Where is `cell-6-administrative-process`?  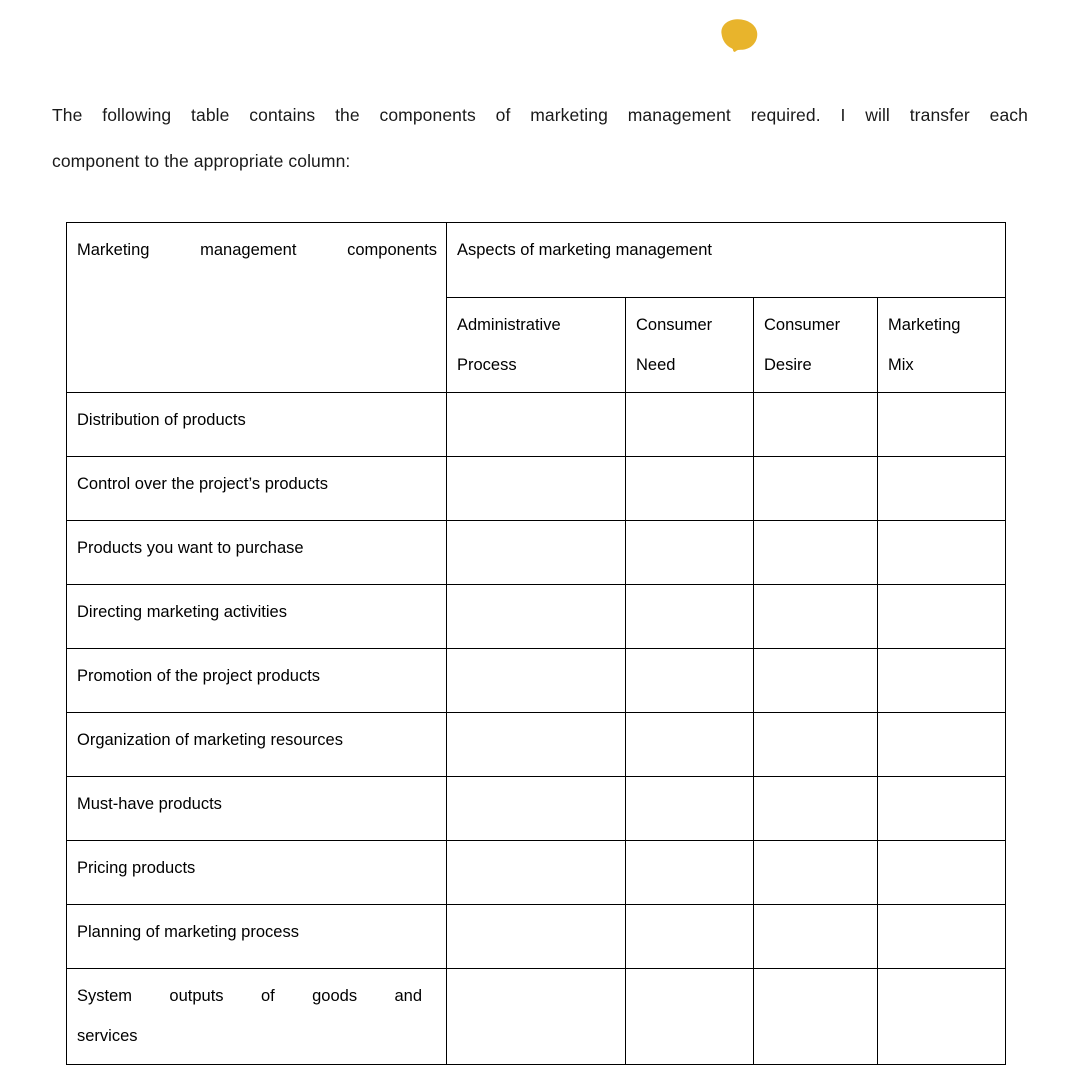
cell-6-administrative-process is located at coordinates (536, 808).